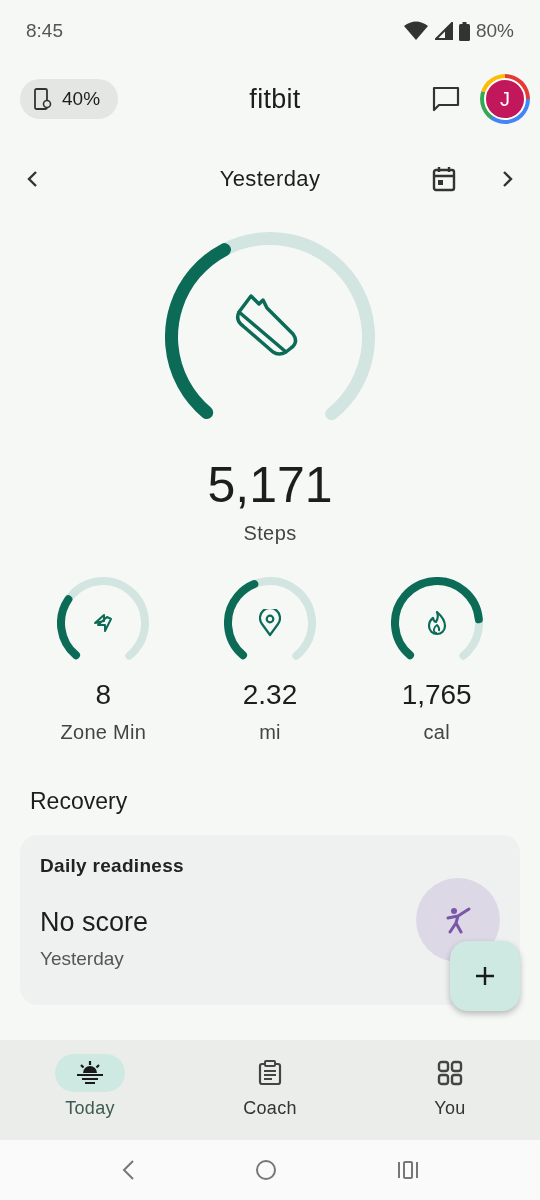  What do you see at coordinates (94, 922) in the screenshot?
I see `readiness-score: No score` at bounding box center [94, 922].